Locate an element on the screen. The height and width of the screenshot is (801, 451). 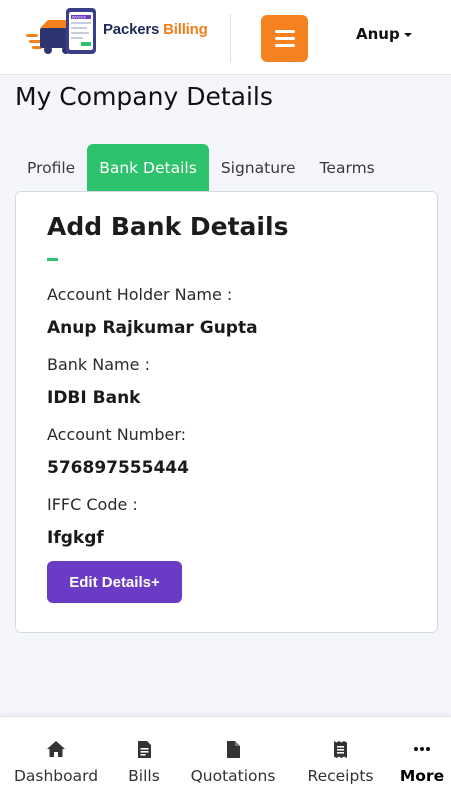
nav-dashboard: Dashboard is located at coordinates (56, 759).